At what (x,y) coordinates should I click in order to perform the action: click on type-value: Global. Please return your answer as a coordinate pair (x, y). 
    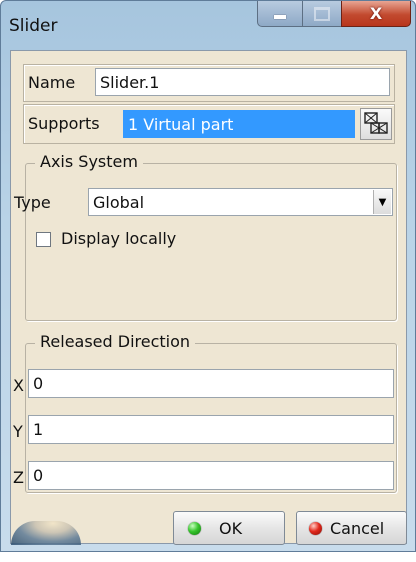
    Looking at the image, I should click on (119, 202).